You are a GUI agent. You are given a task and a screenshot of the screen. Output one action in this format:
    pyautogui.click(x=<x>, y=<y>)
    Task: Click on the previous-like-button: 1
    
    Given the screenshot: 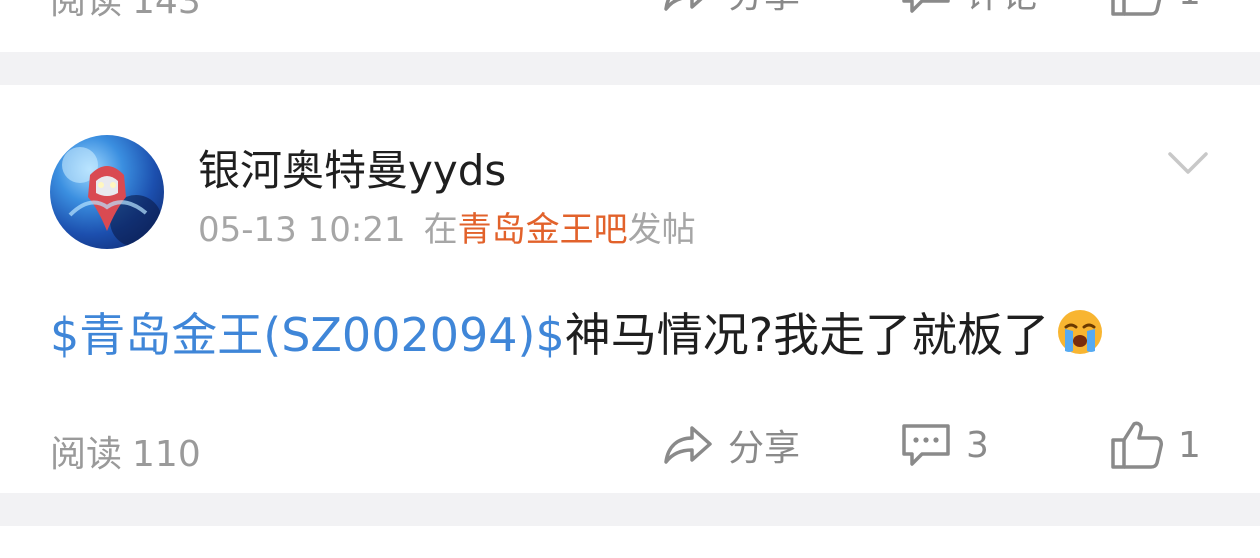 What is the action you would take?
    pyautogui.click(x=1155, y=11)
    